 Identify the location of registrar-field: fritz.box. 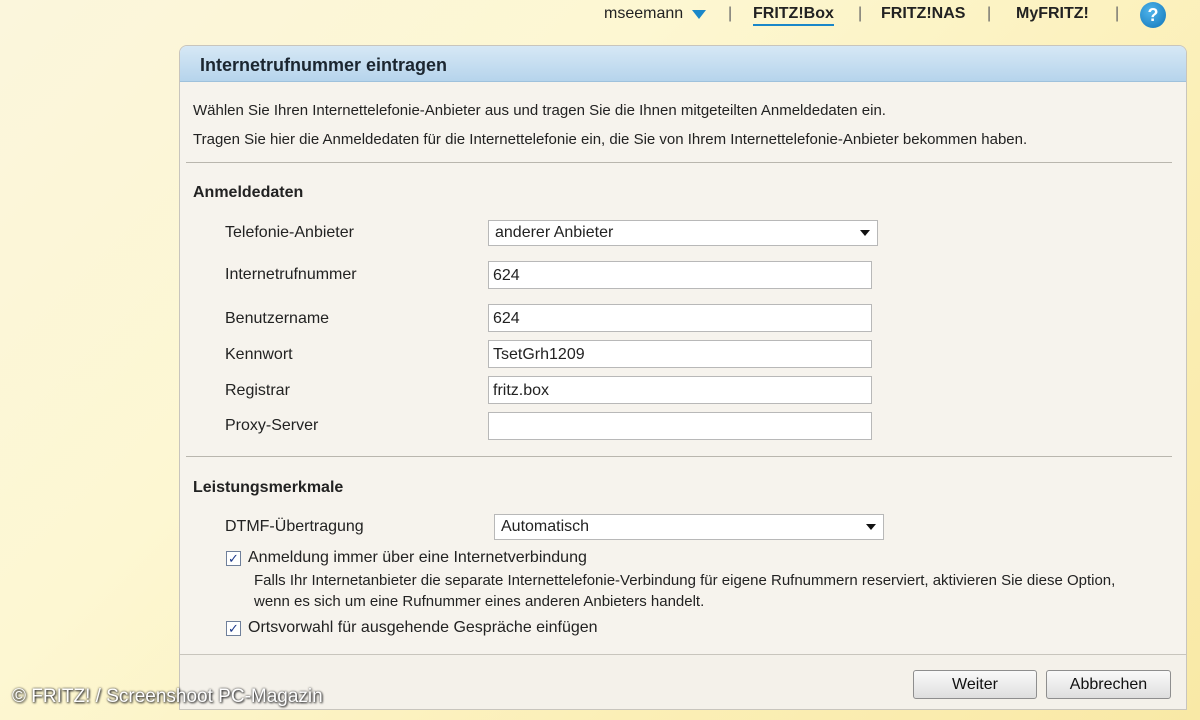
(680, 390).